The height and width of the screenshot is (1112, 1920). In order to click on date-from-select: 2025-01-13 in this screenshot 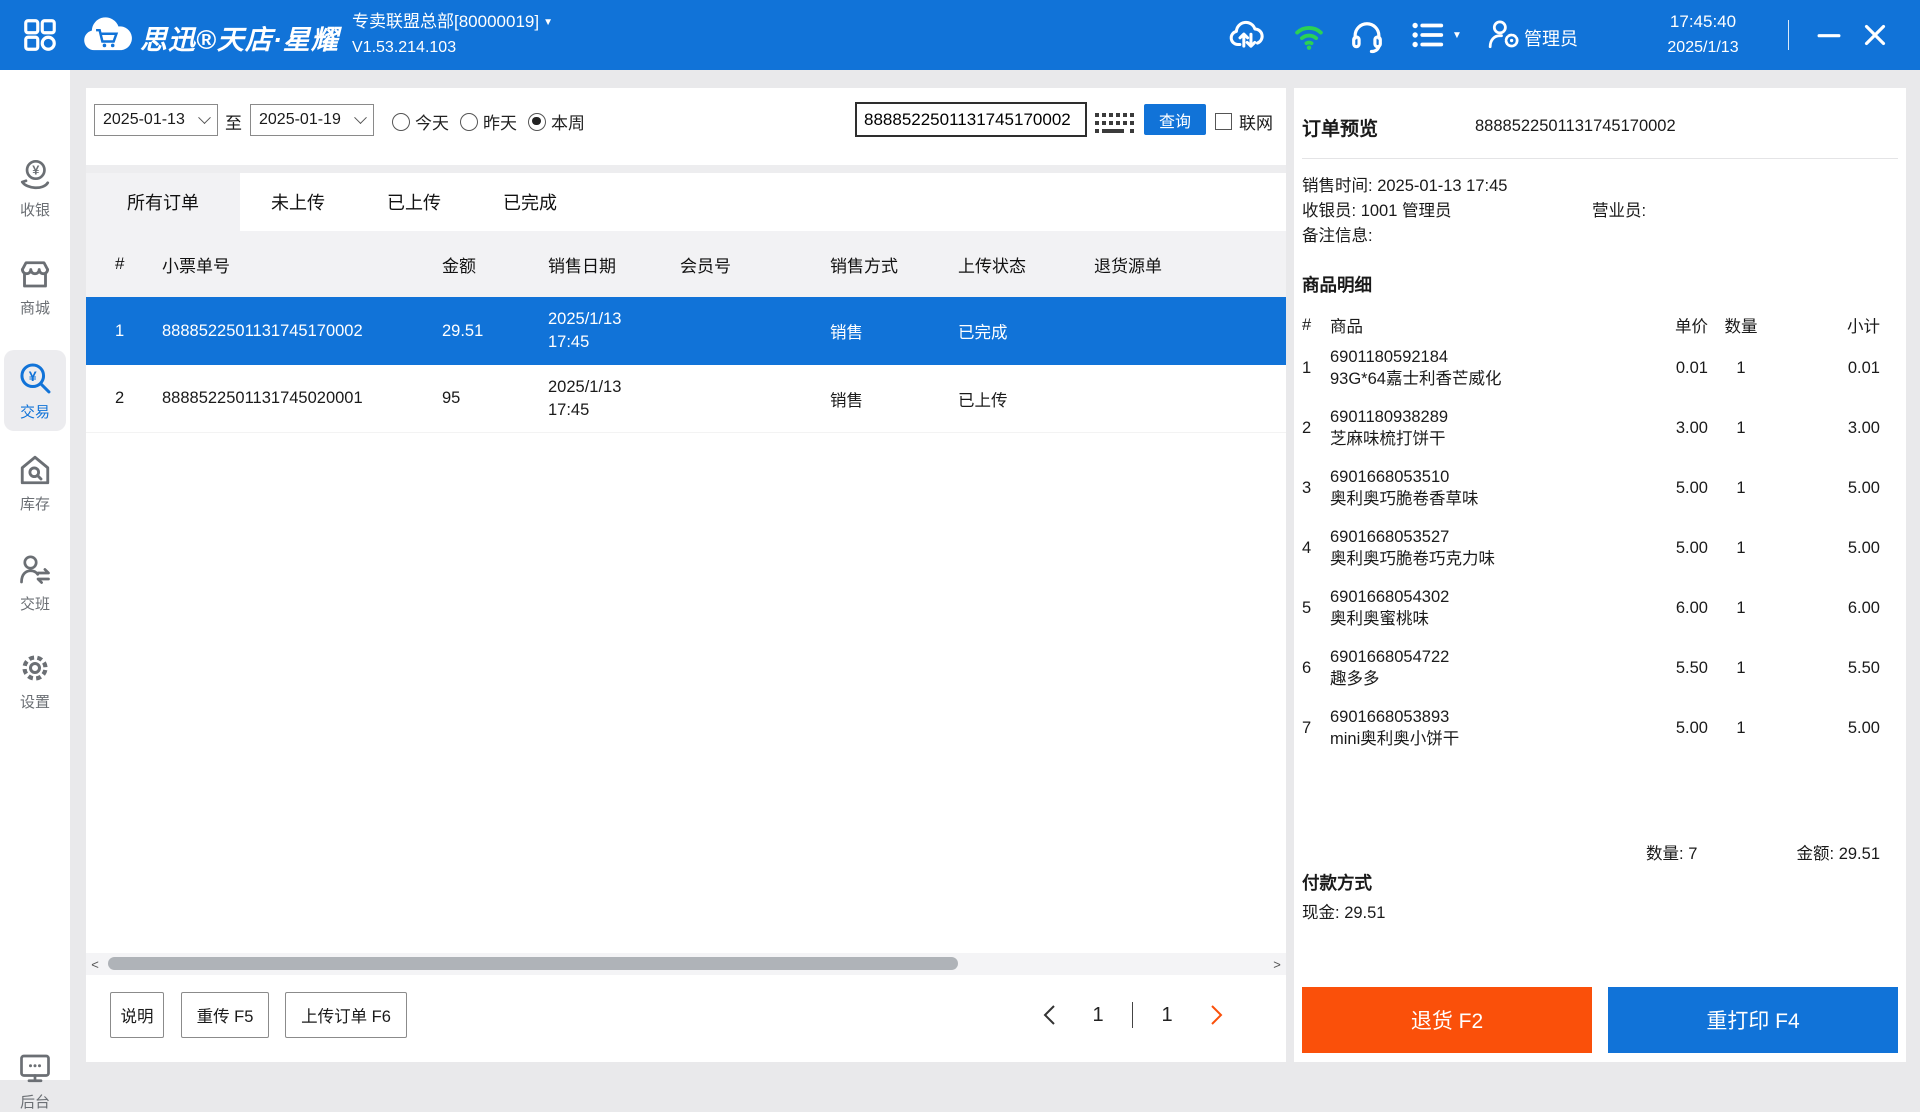, I will do `click(156, 120)`.